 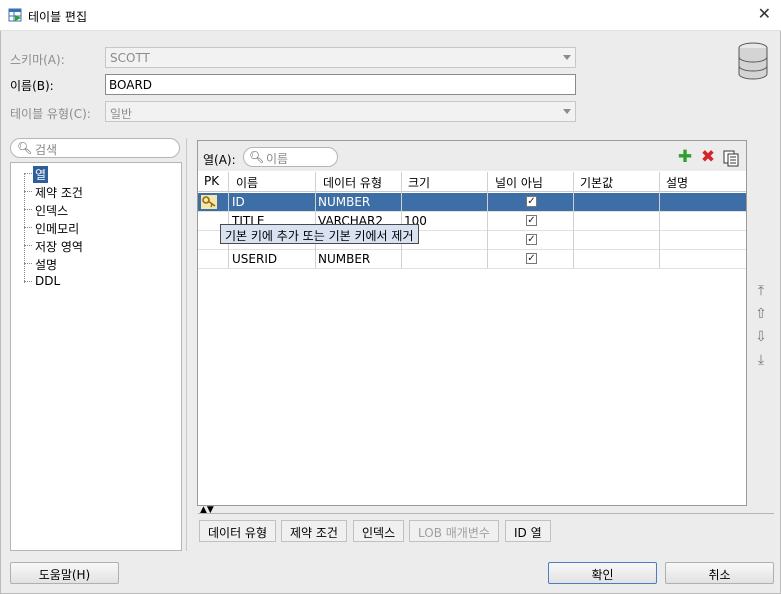 I want to click on schema-value: SCOTT, so click(x=130, y=58).